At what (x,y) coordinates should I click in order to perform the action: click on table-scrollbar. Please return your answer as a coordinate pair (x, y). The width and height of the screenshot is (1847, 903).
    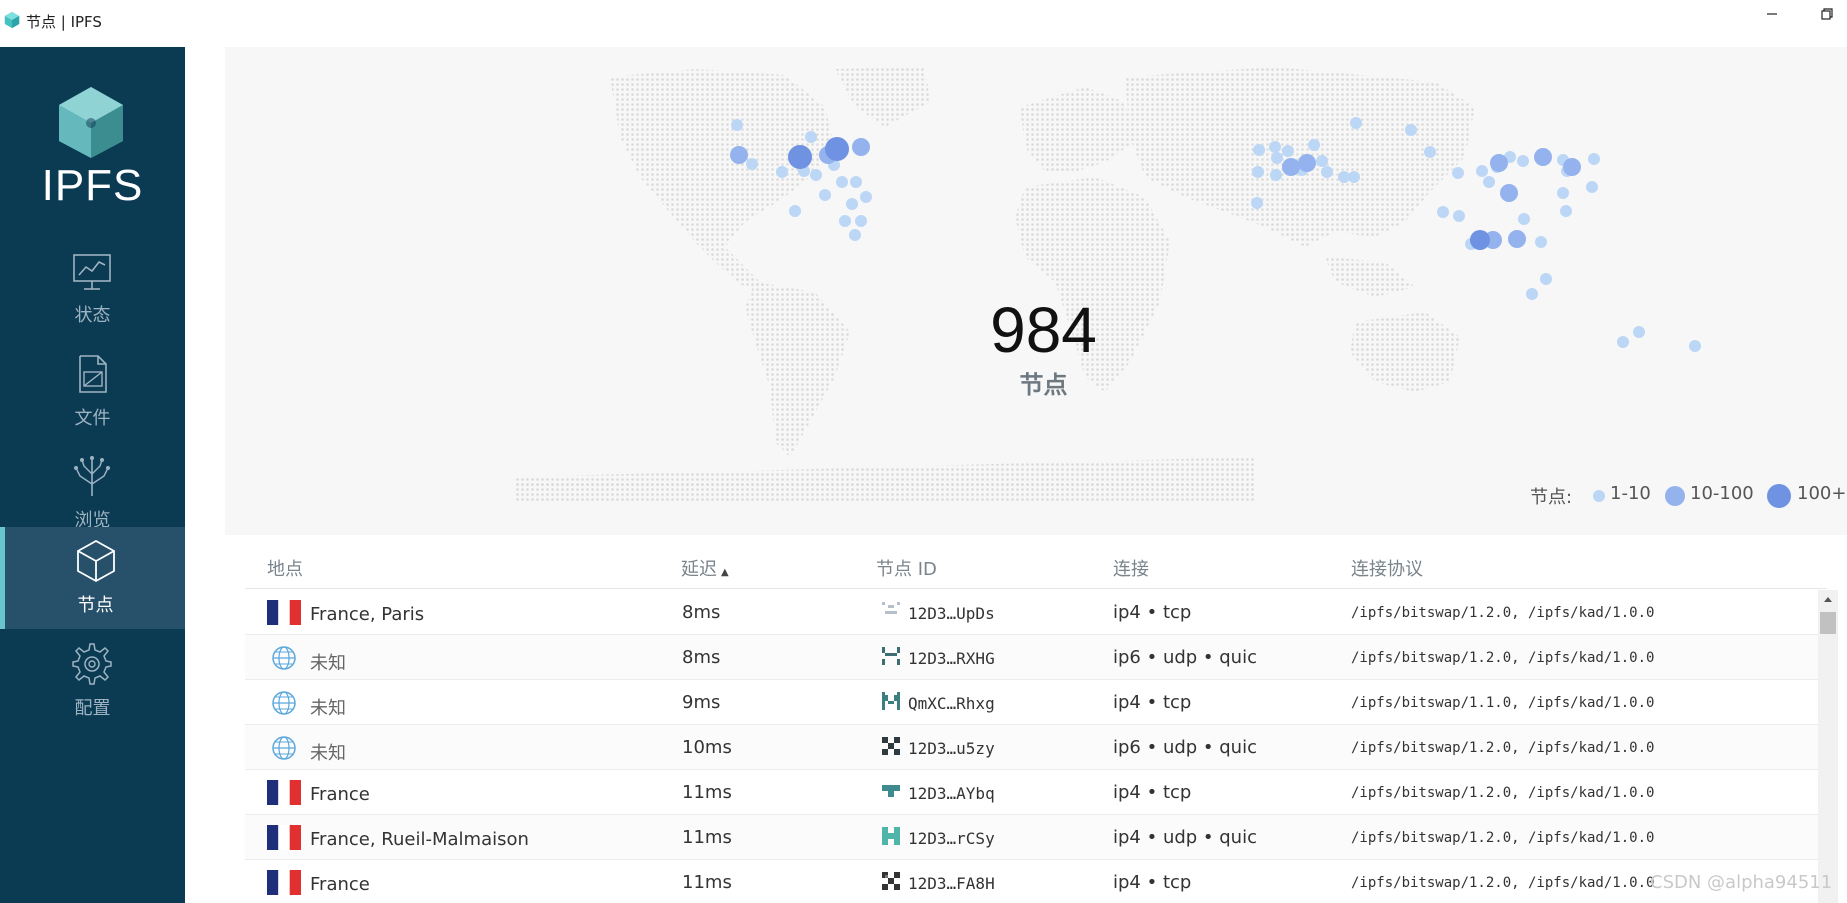
    Looking at the image, I should click on (1828, 746).